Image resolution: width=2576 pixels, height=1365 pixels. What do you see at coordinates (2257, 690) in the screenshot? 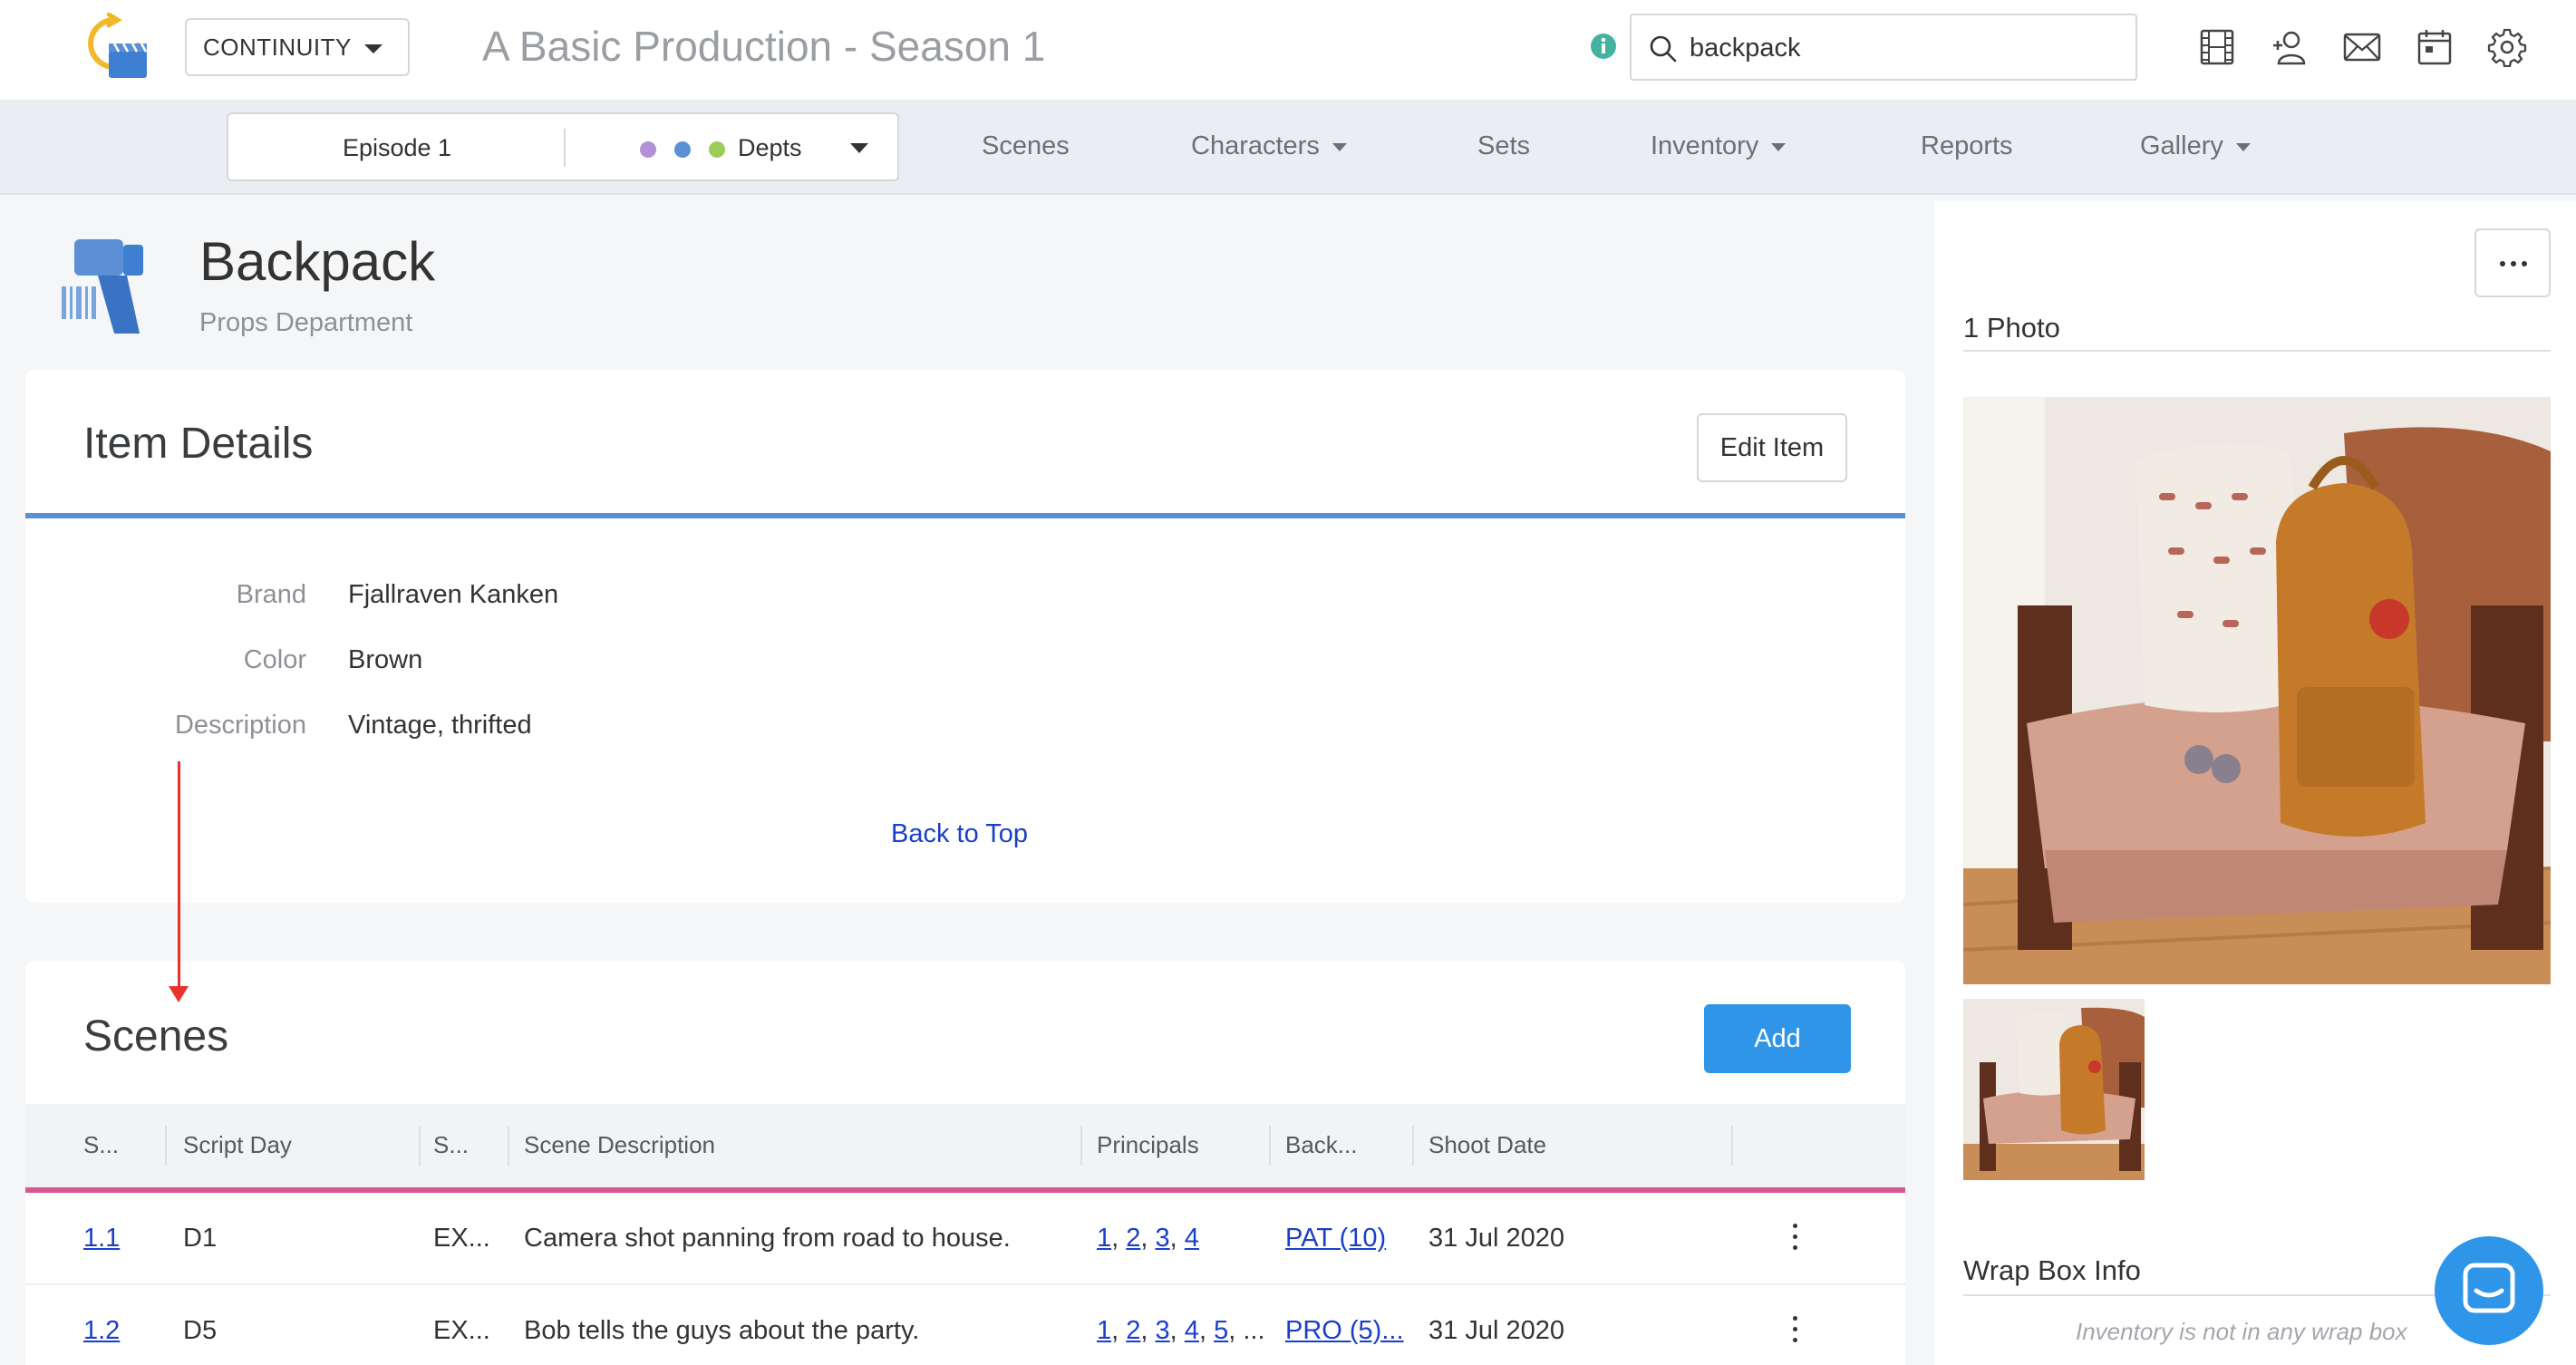
I see `item-photo-main` at bounding box center [2257, 690].